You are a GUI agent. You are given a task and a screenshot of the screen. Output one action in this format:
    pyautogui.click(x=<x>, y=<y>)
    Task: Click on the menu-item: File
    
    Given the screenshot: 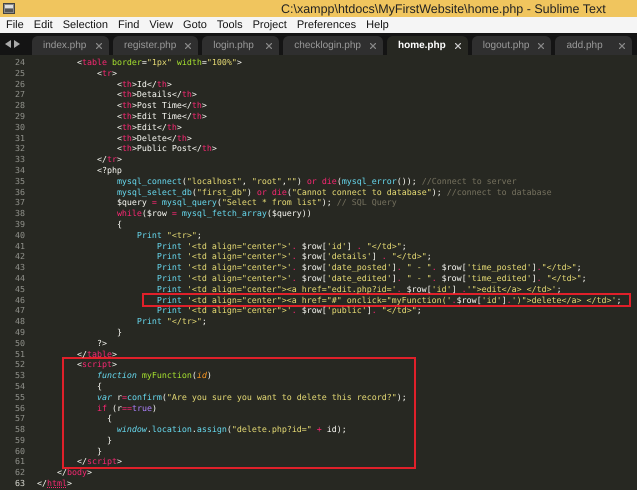 What is the action you would take?
    pyautogui.click(x=15, y=25)
    